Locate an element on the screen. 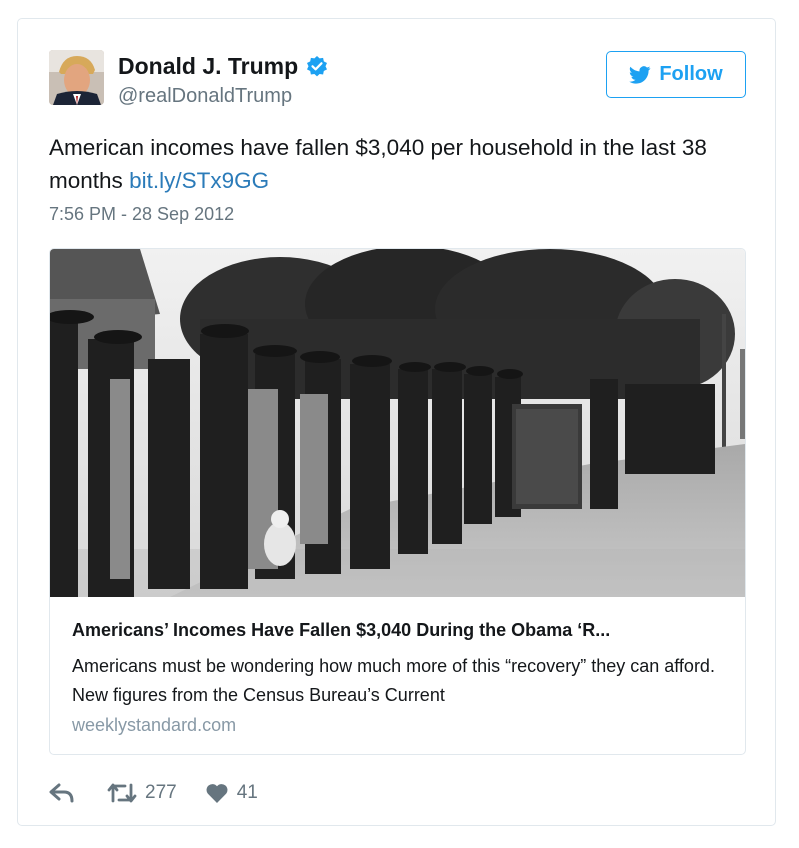 This screenshot has width=799, height=848. heart-icon is located at coordinates (217, 793).